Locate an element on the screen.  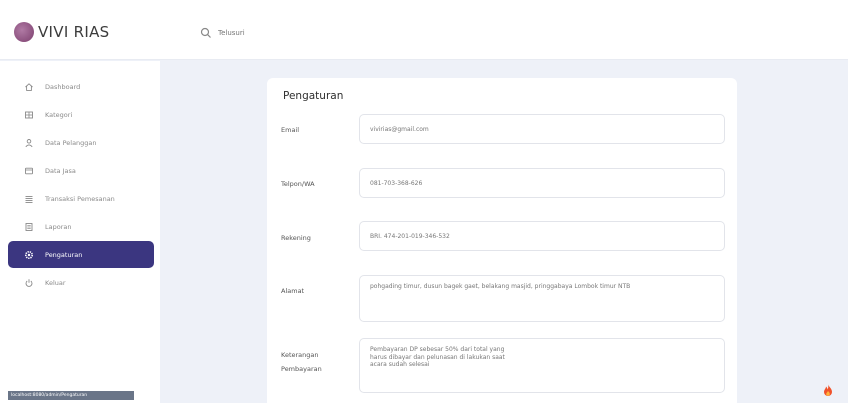
sidebar-item-label: Dashboard is located at coordinates (63, 86).